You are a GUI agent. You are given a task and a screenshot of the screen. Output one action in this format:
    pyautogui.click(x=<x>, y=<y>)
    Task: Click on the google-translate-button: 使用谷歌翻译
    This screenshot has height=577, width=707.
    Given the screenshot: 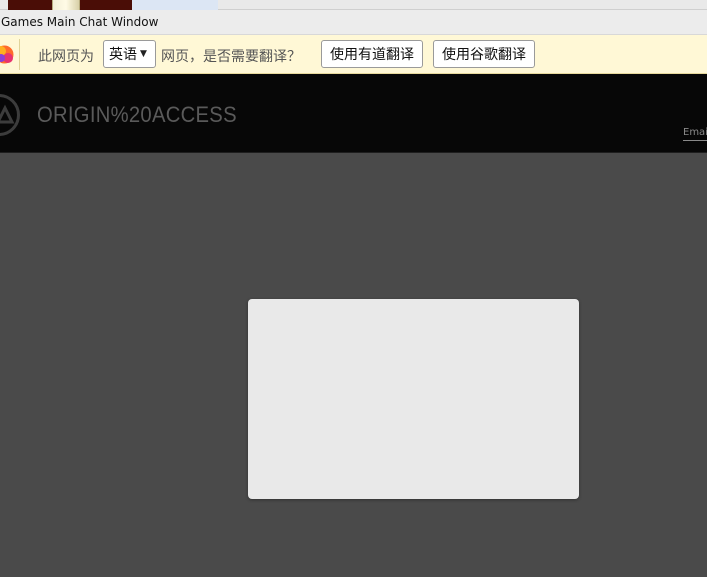 What is the action you would take?
    pyautogui.click(x=484, y=54)
    